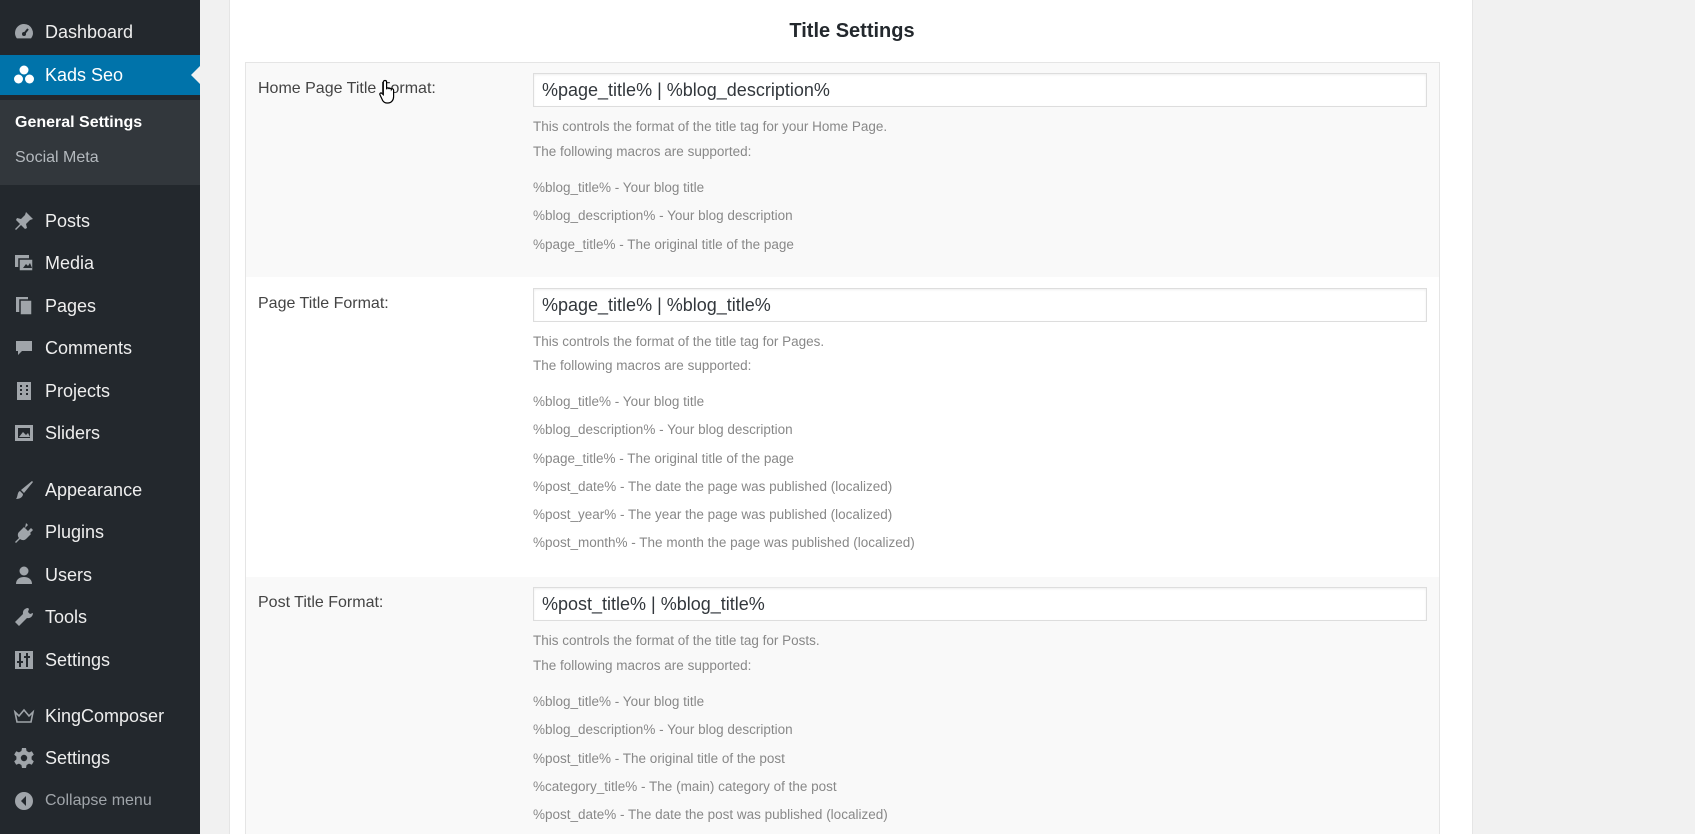 This screenshot has width=1695, height=834. I want to click on gear-icon, so click(24, 758).